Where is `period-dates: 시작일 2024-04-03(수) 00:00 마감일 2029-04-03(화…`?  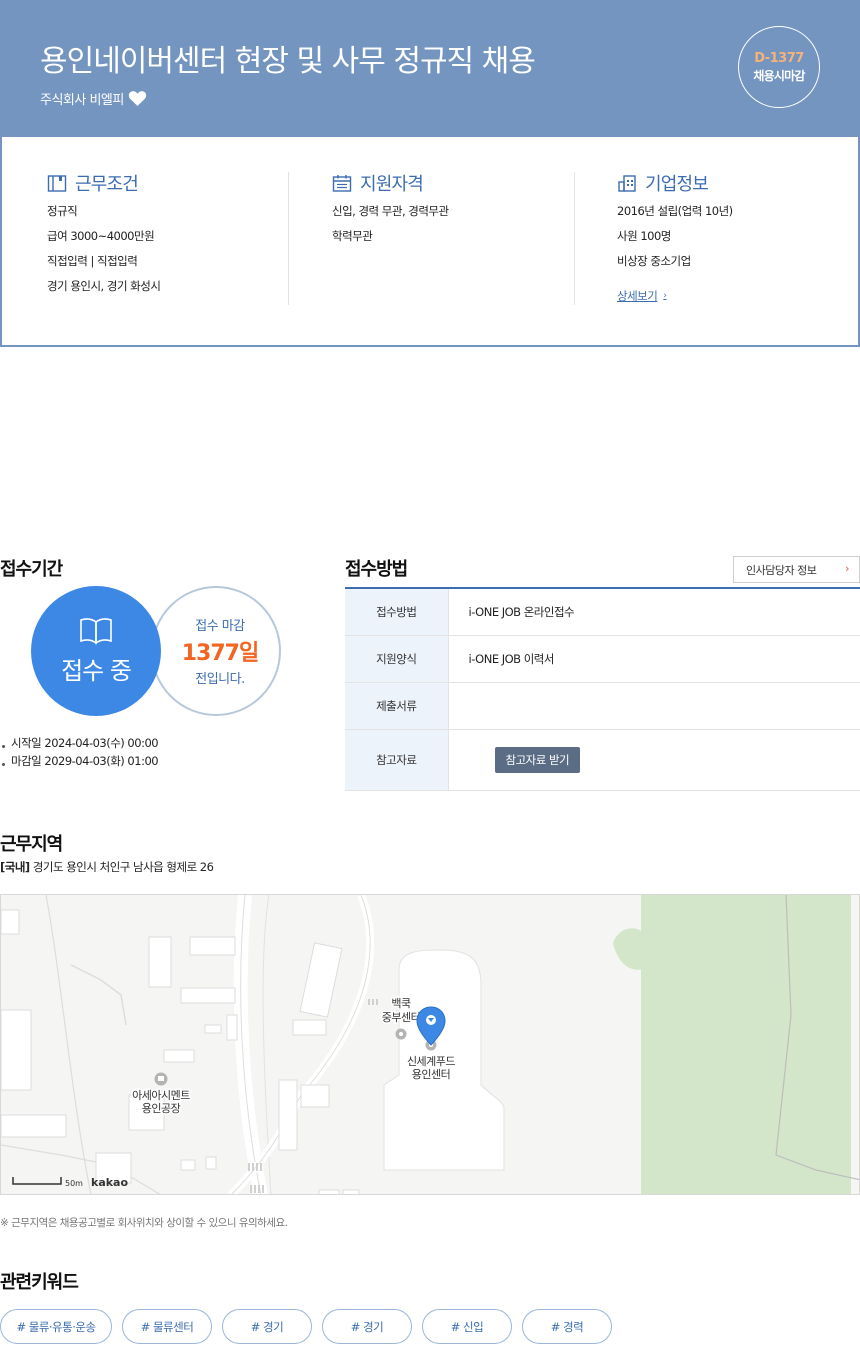
period-dates: 시작일 2024-04-03(수) 00:00 마감일 2029-04-03(화… is located at coordinates (79, 752).